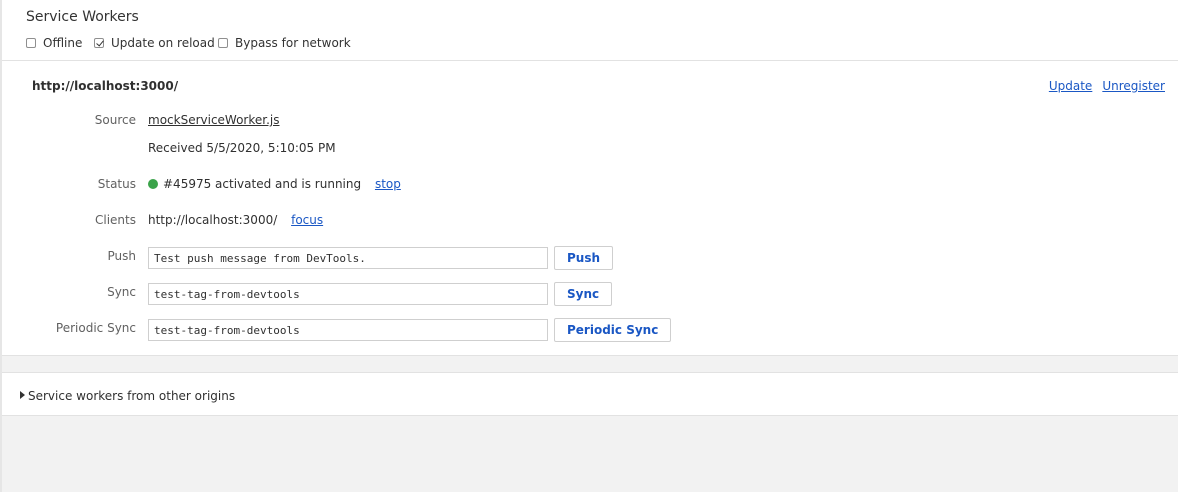 The width and height of the screenshot is (1178, 492). What do you see at coordinates (115, 120) in the screenshot?
I see `source-label: Source` at bounding box center [115, 120].